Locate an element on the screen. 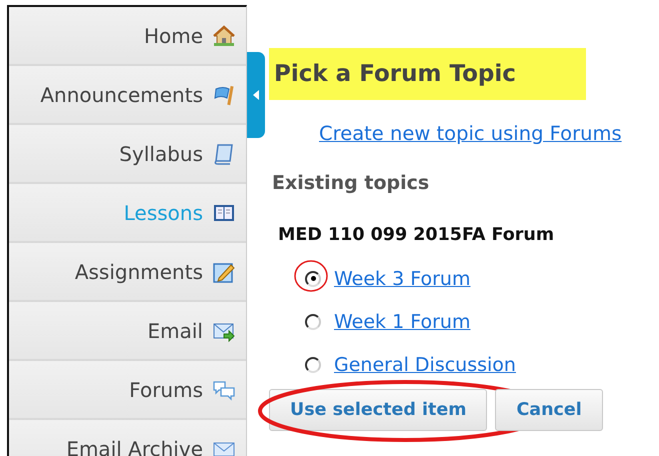 Image resolution: width=659 pixels, height=456 pixels. collapse-tab is located at coordinates (256, 95).